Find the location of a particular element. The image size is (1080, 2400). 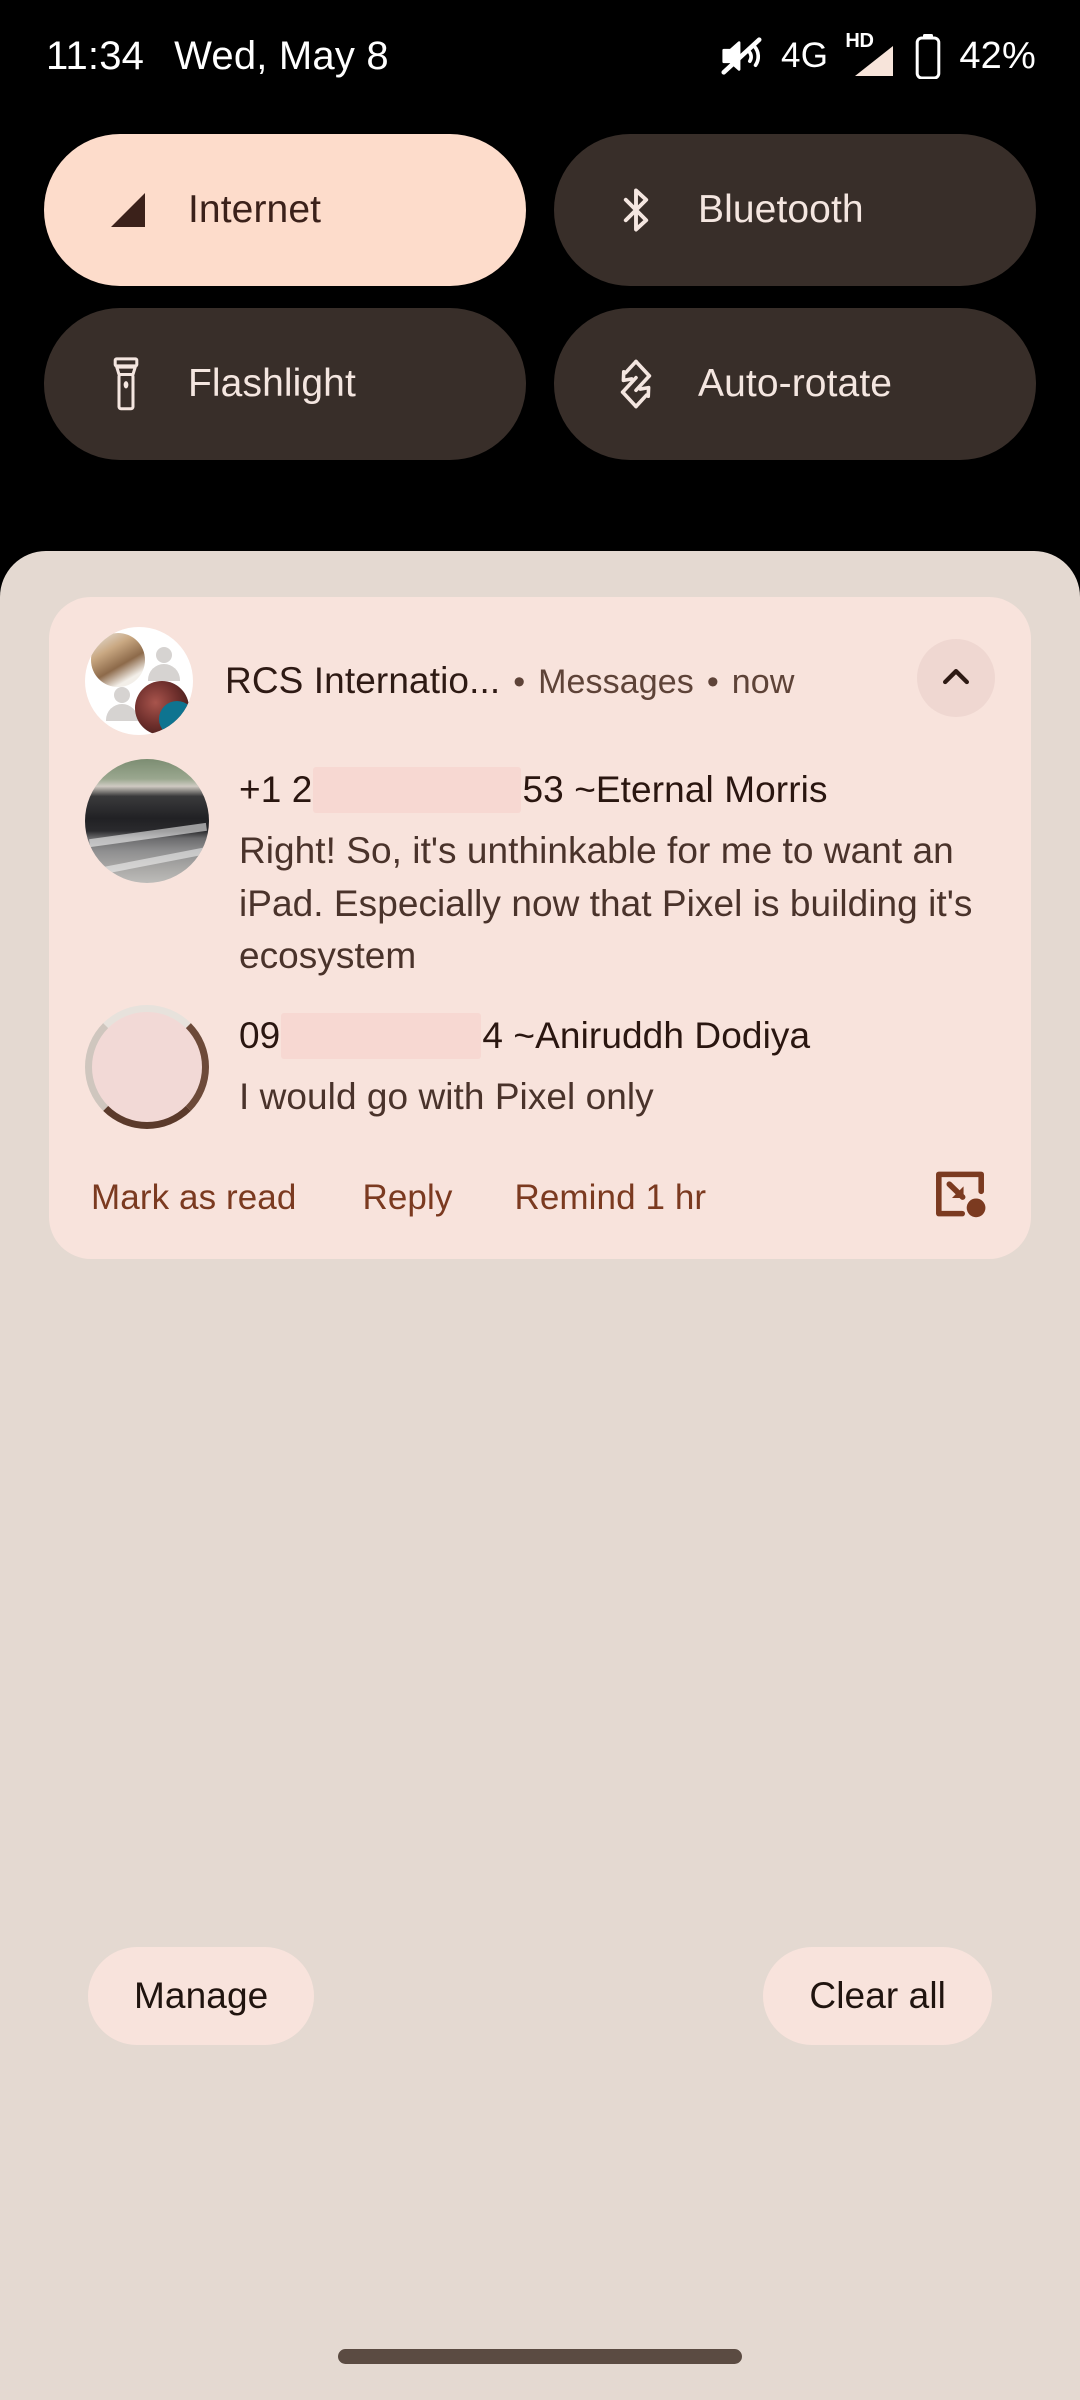

battery-icon is located at coordinates (928, 56).